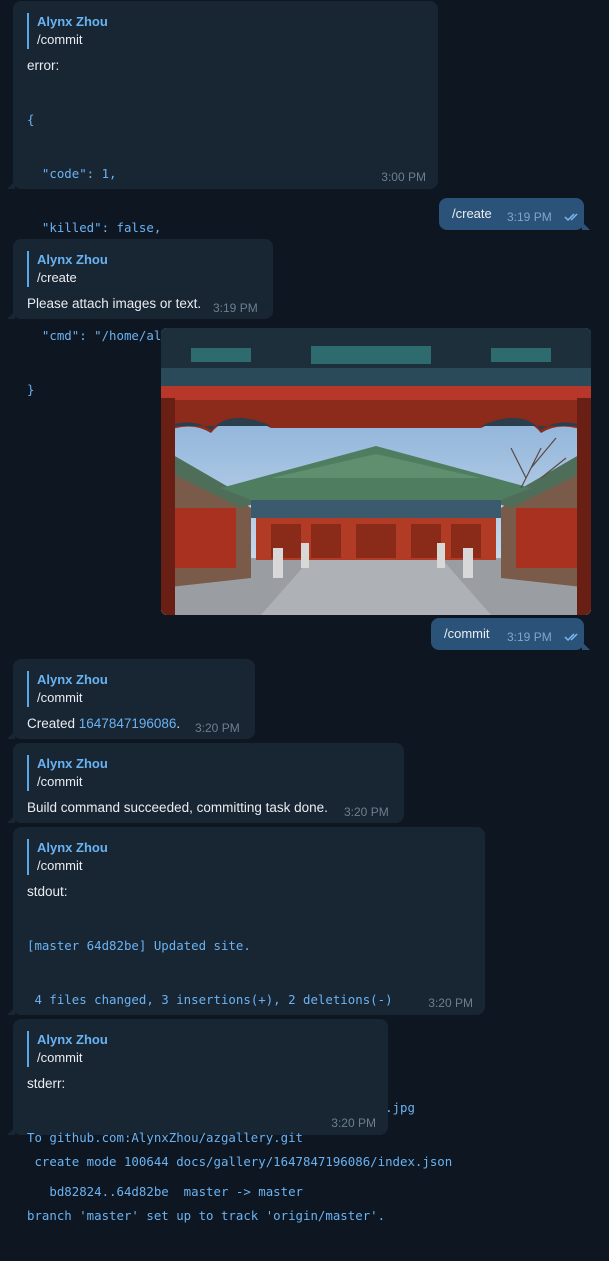  I want to click on message-time: 3:00 PM, so click(403, 177).